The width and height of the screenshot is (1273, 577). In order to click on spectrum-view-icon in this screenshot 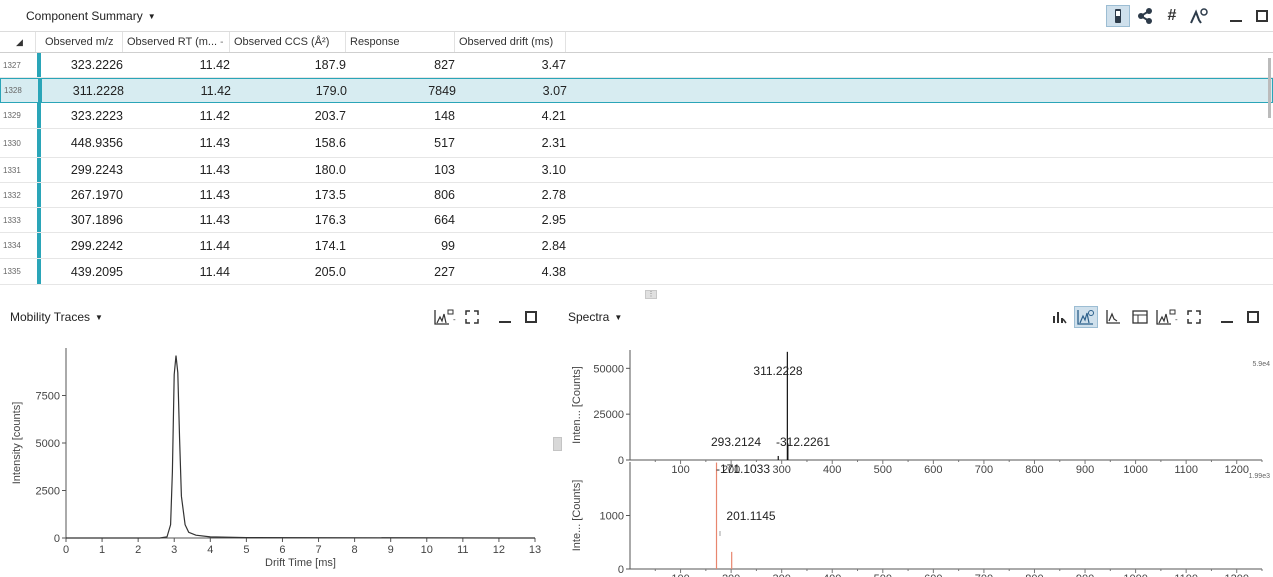, I will do `click(1086, 317)`.